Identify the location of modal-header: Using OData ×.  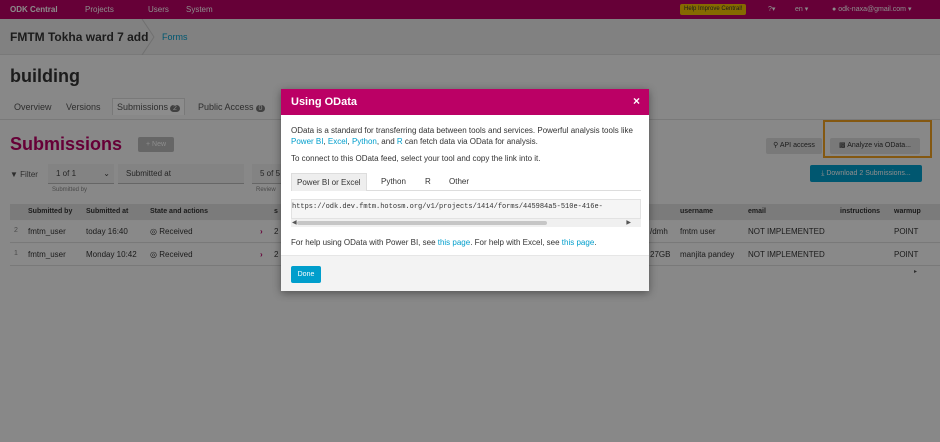
(465, 102).